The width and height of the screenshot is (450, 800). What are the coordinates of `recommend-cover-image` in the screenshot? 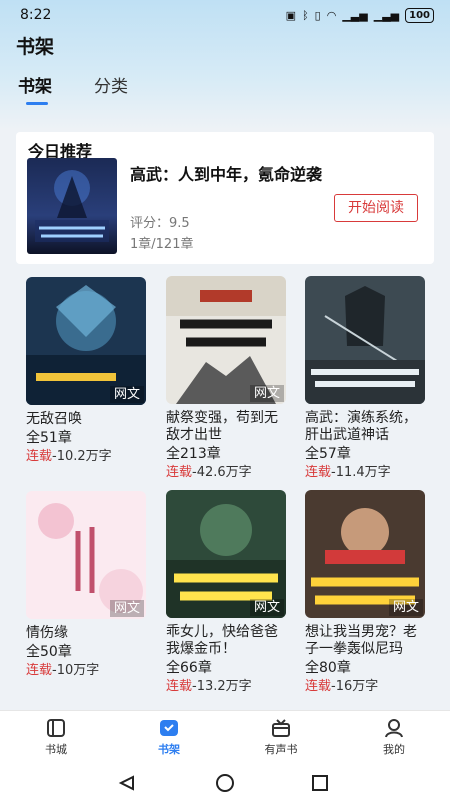 It's located at (72, 206).